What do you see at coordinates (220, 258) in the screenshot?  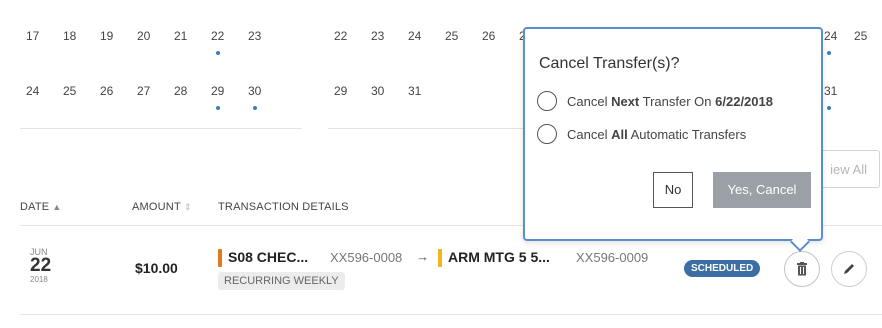 I see `from-account-color-bar` at bounding box center [220, 258].